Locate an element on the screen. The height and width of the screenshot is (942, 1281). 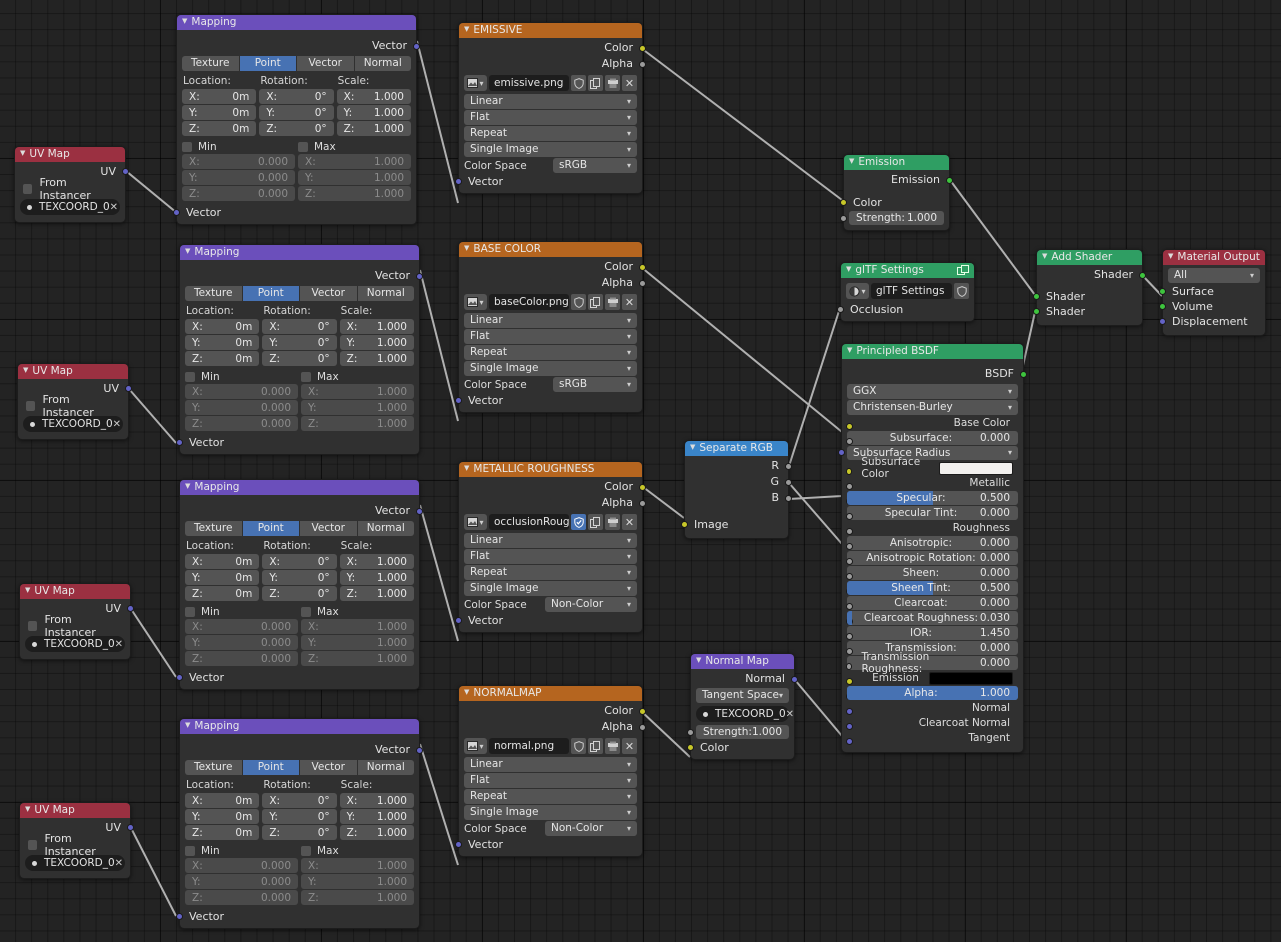
checkbox-from-instancer is located at coordinates (33, 845).